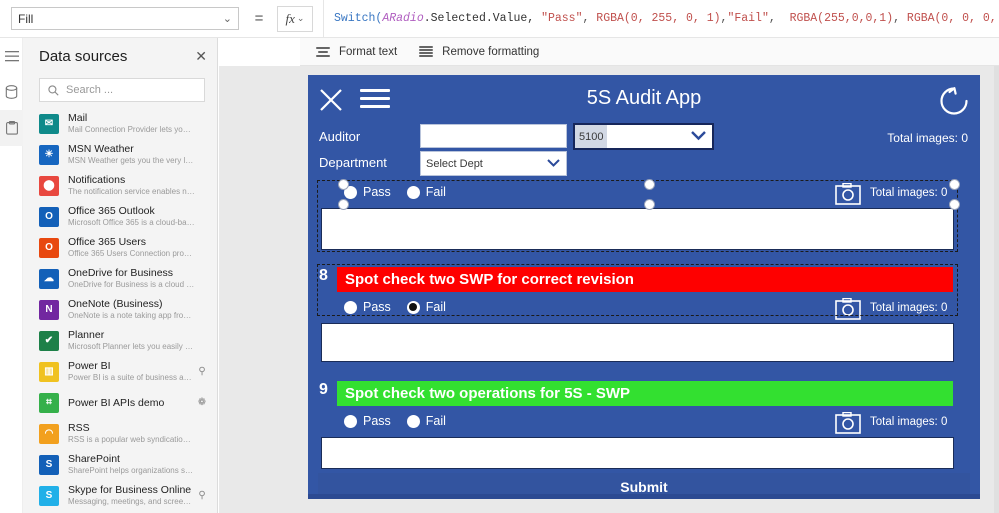  What do you see at coordinates (202, 402) in the screenshot?
I see `data-source-badge-icon: ❁` at bounding box center [202, 402].